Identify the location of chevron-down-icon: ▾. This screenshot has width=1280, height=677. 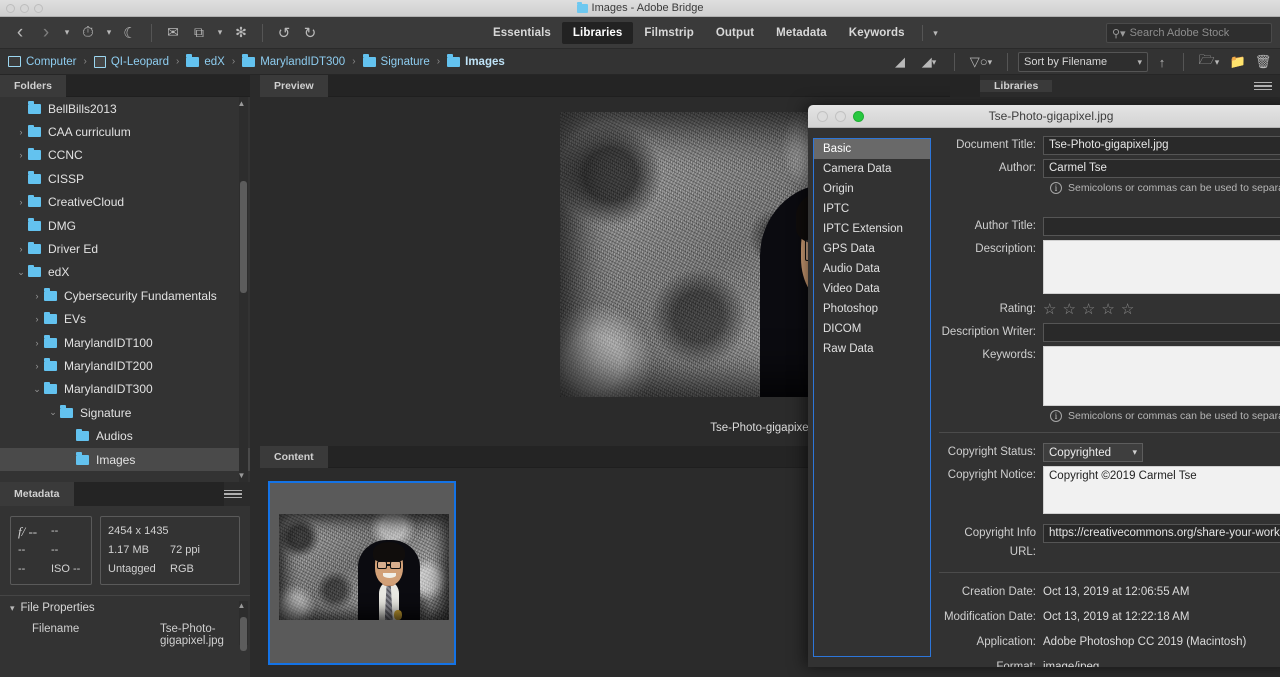
(936, 33).